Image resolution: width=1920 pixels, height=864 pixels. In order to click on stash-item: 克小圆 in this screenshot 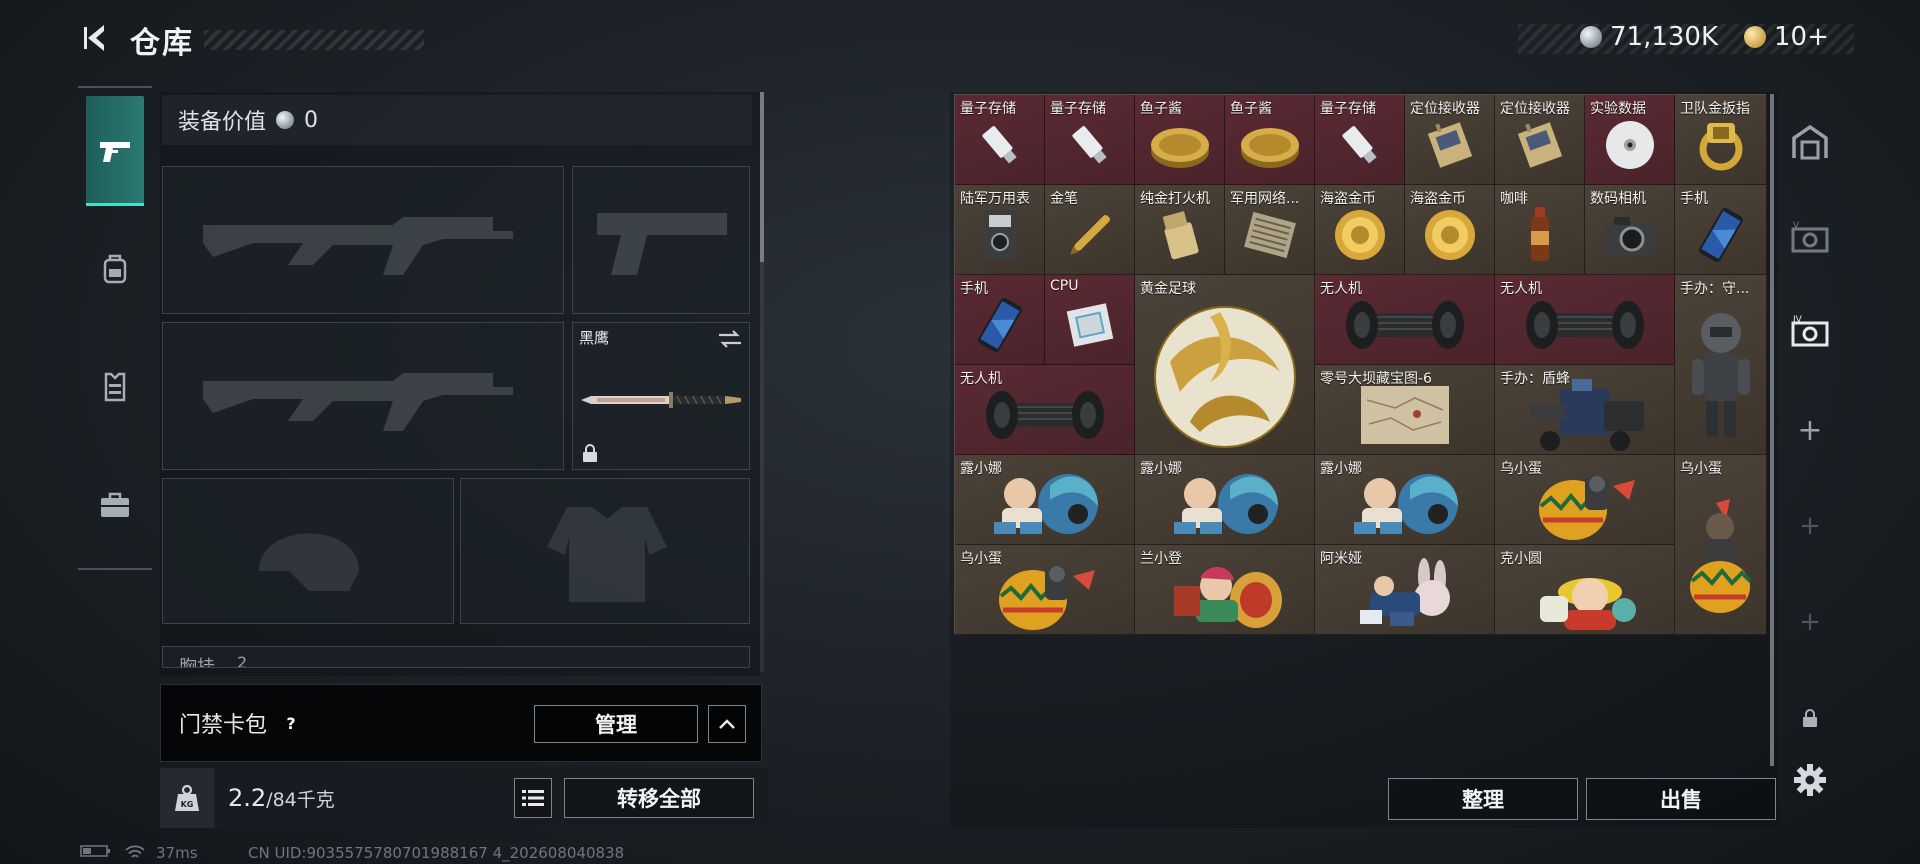, I will do `click(1585, 590)`.